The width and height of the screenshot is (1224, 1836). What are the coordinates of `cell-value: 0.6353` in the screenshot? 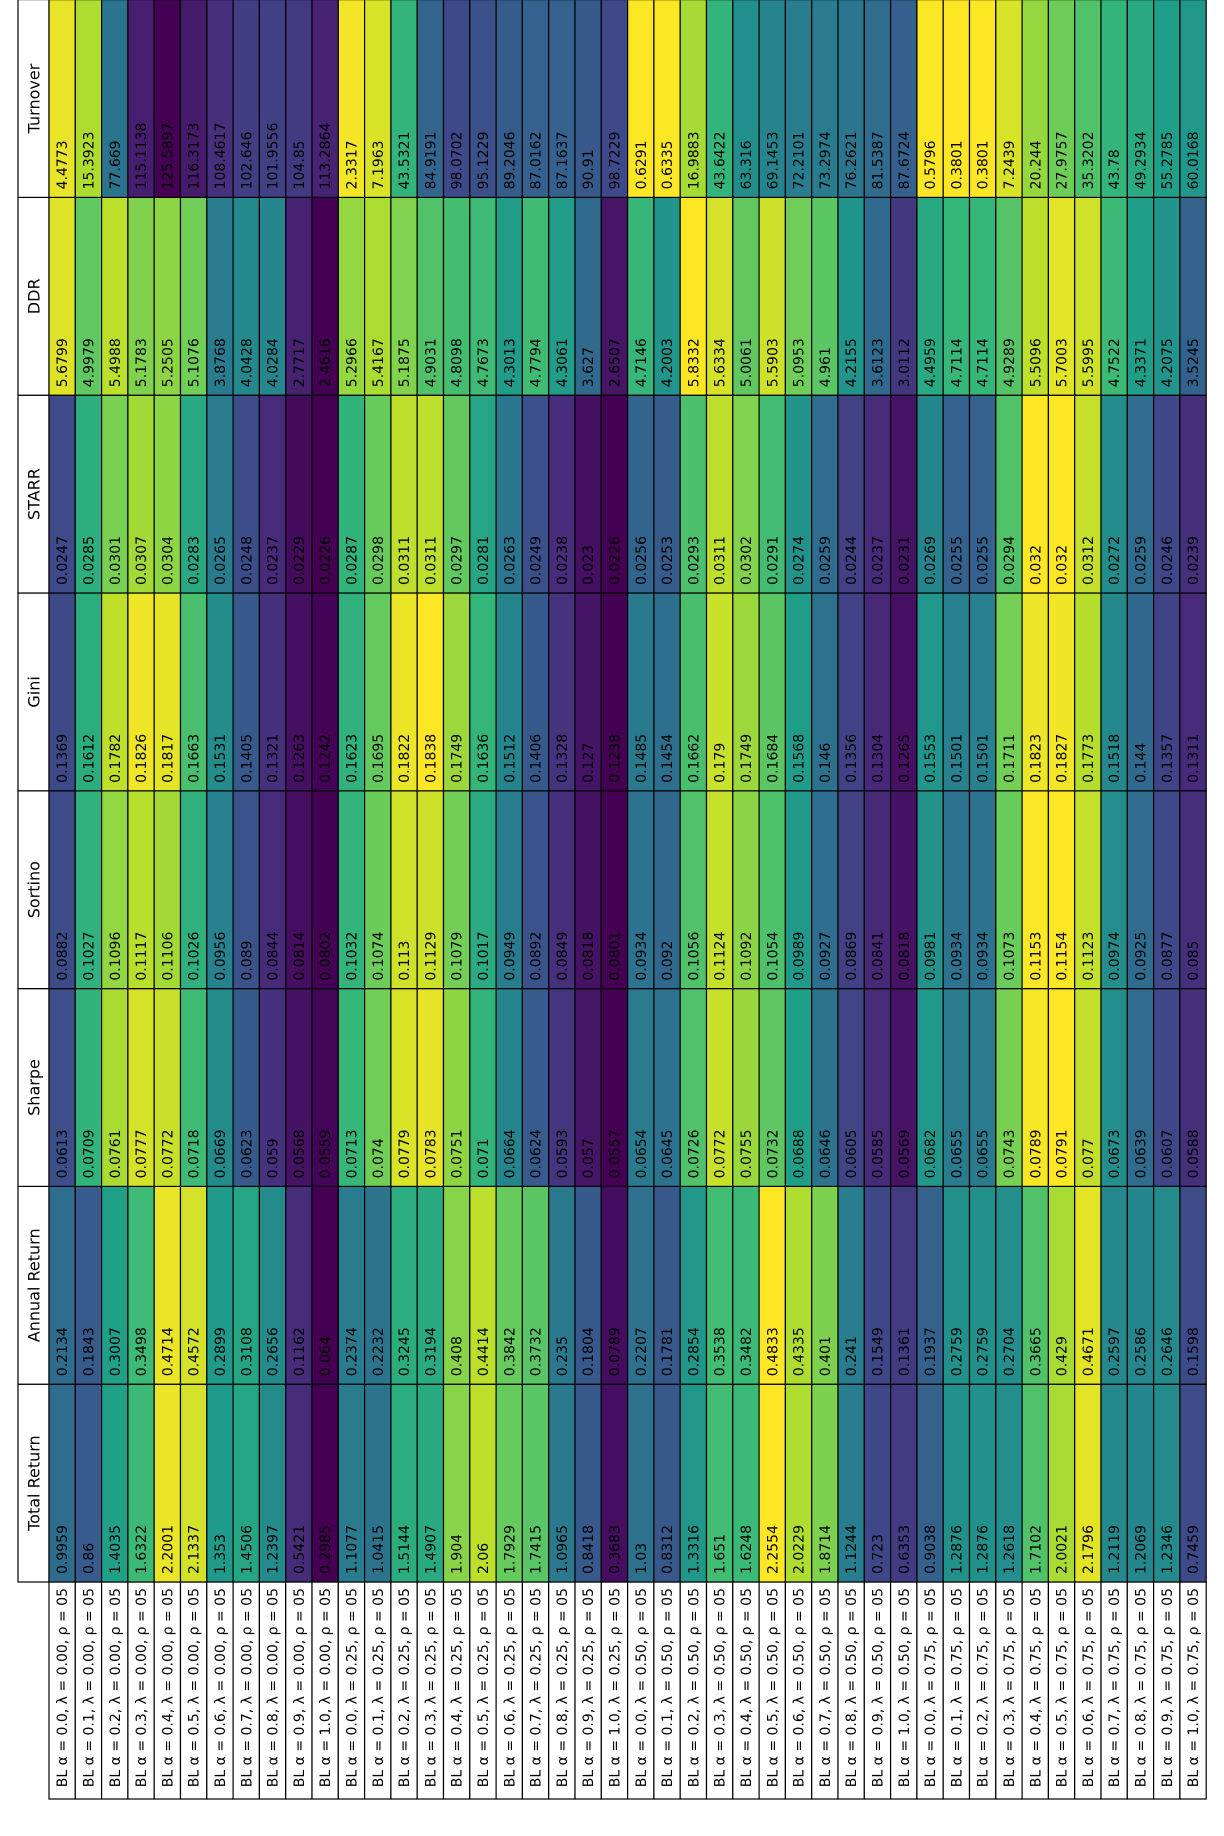 It's located at (905, 1549).